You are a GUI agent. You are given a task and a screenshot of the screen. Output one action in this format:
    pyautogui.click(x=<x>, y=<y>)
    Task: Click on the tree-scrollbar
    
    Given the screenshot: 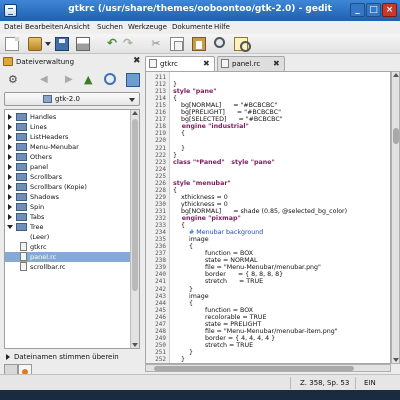 What is the action you would take?
    pyautogui.click(x=134, y=229)
    